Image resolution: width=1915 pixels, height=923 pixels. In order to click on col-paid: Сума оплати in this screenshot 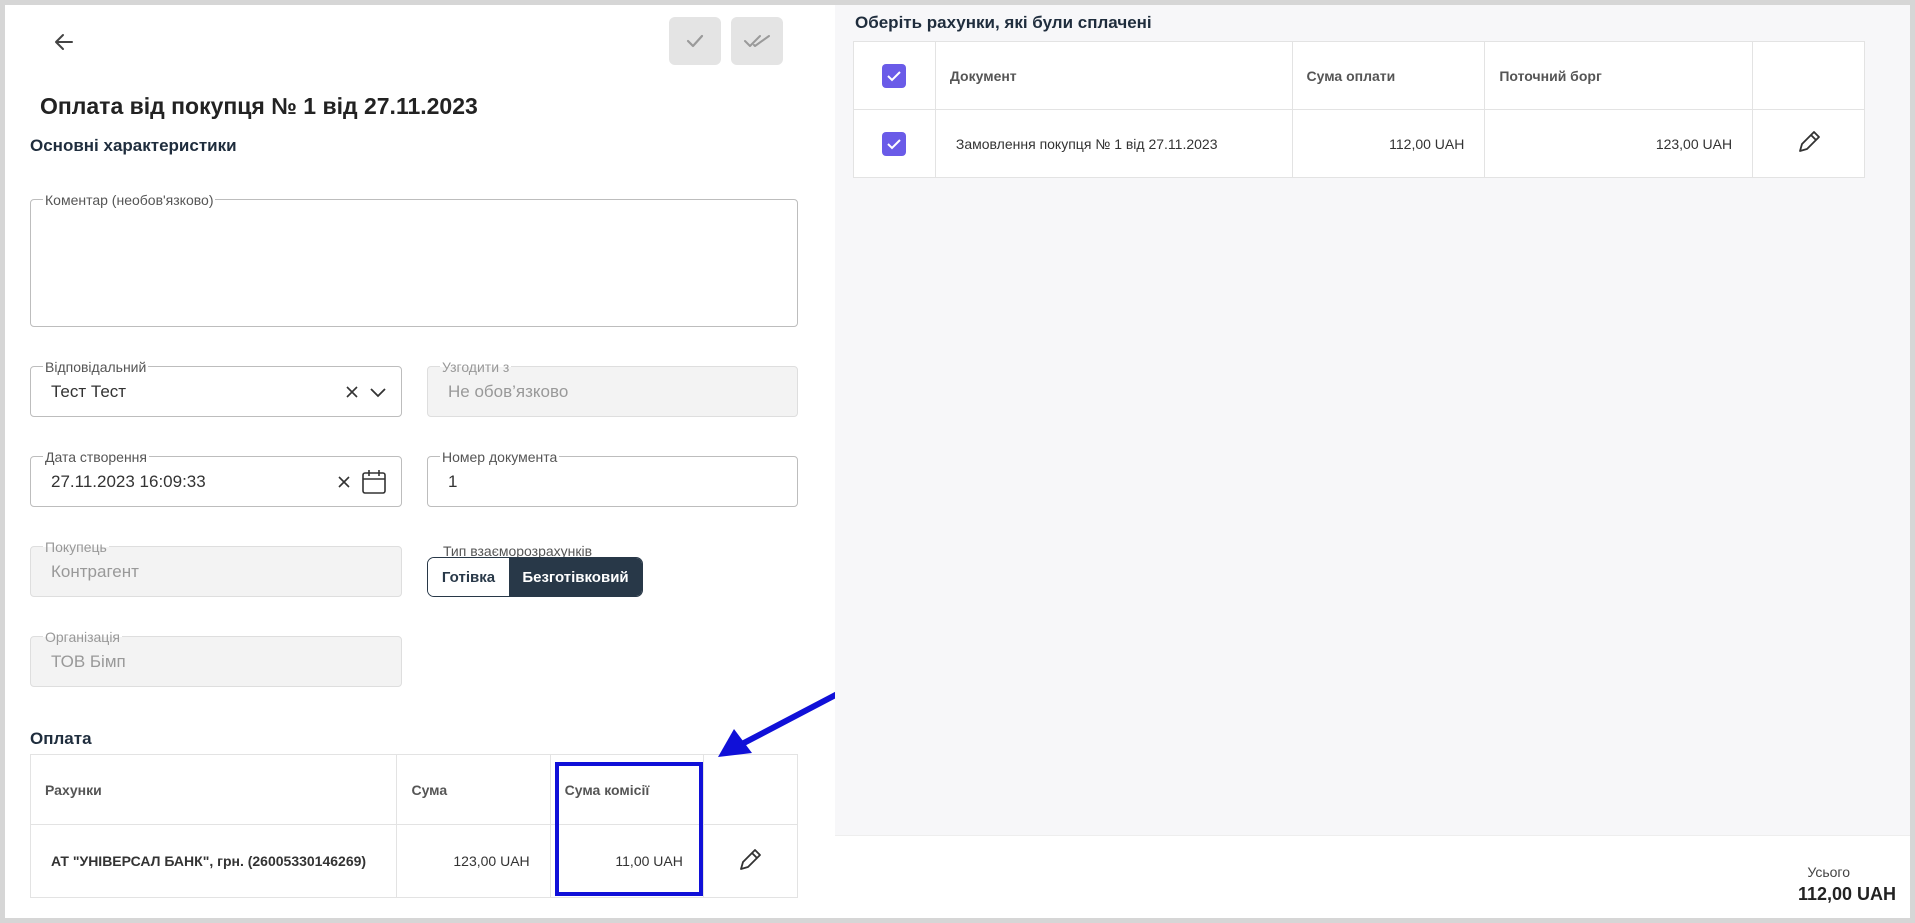, I will do `click(1389, 75)`.